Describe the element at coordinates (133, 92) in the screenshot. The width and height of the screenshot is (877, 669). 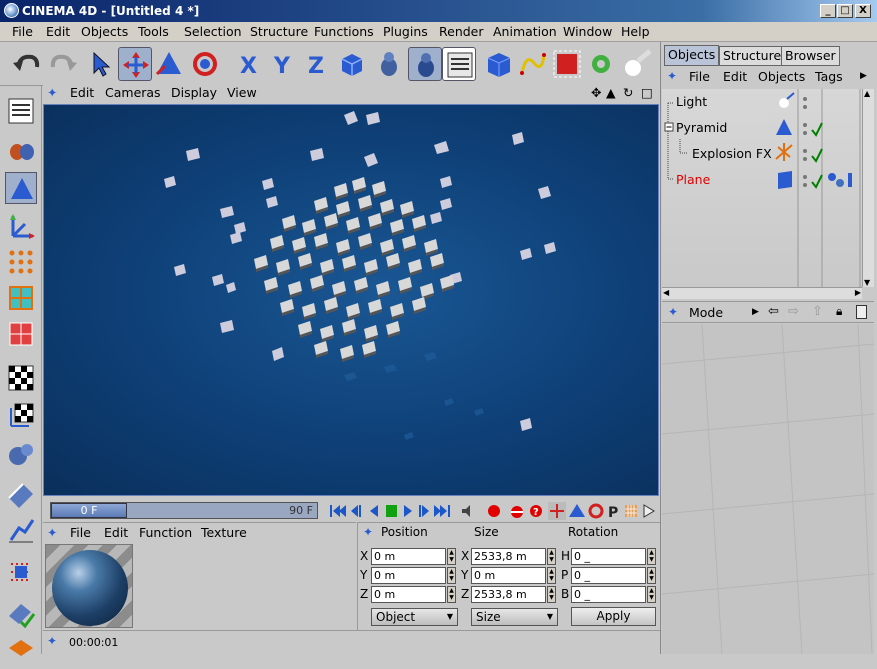
I see `viewport-menu-cameras: Cameras` at that location.